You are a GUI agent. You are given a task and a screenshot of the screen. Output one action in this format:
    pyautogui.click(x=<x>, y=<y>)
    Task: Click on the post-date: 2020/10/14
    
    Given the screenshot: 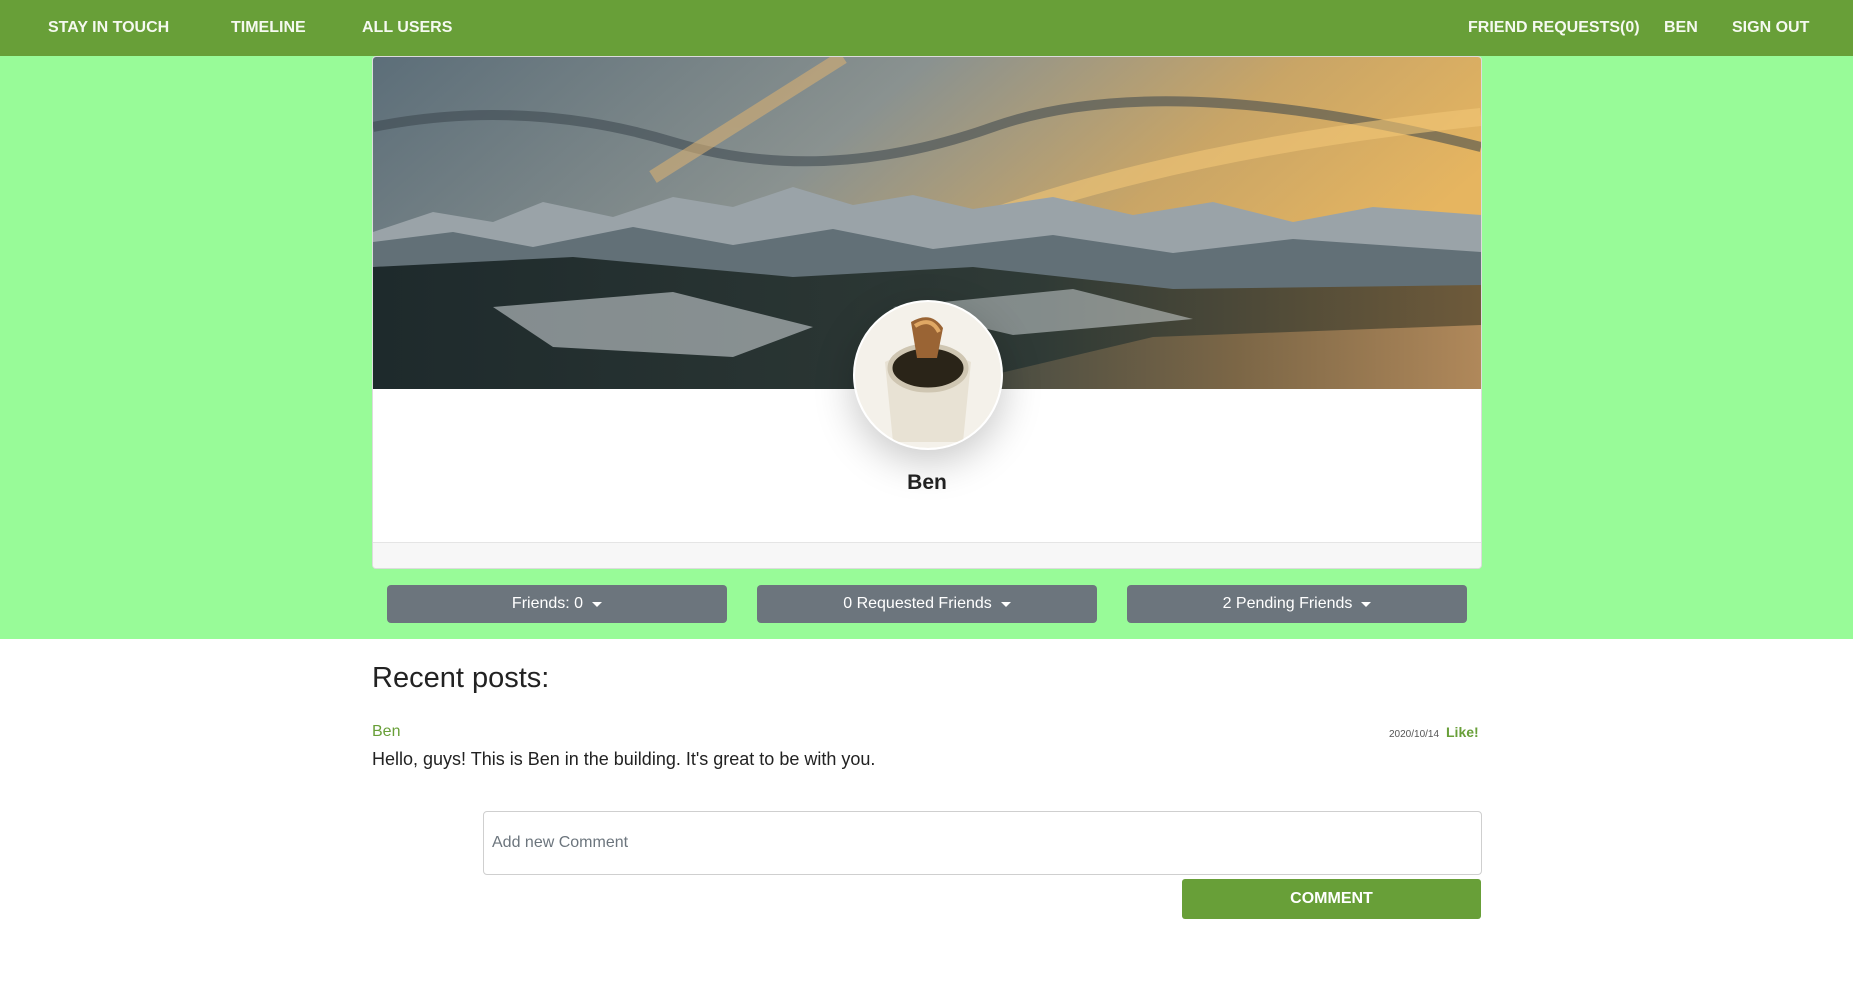 What is the action you would take?
    pyautogui.click(x=1414, y=734)
    